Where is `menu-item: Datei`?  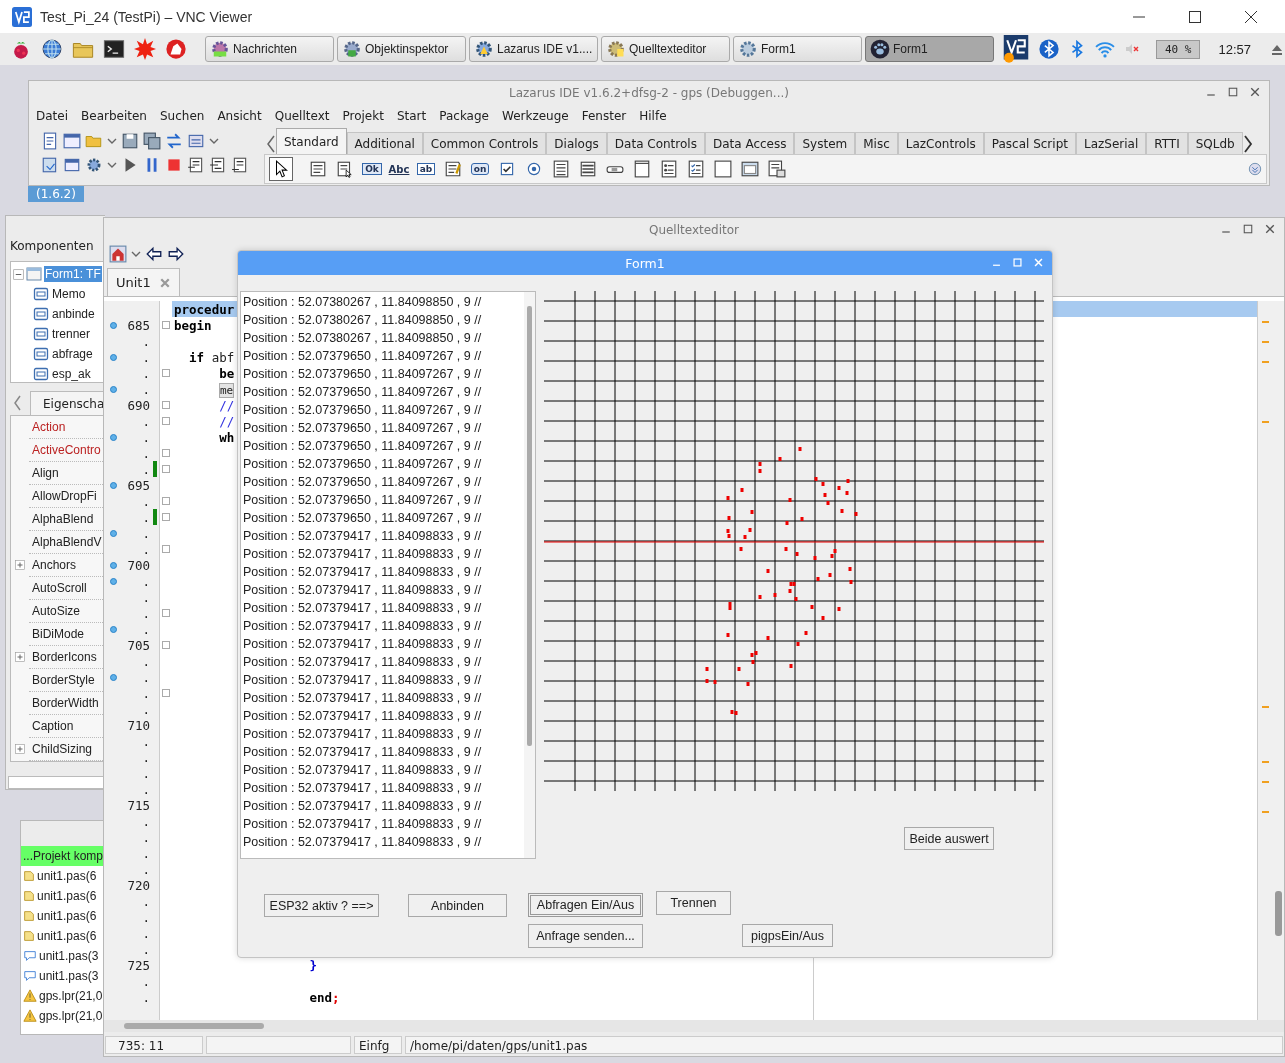 menu-item: Datei is located at coordinates (52, 116).